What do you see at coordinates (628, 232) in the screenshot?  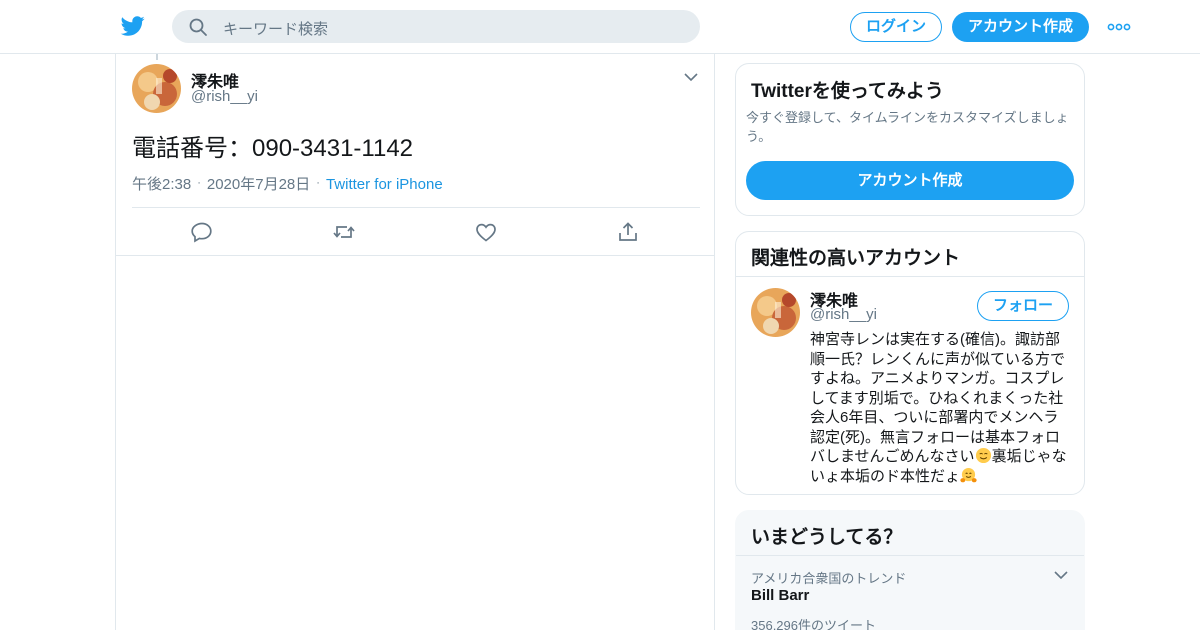 I see `share-icon` at bounding box center [628, 232].